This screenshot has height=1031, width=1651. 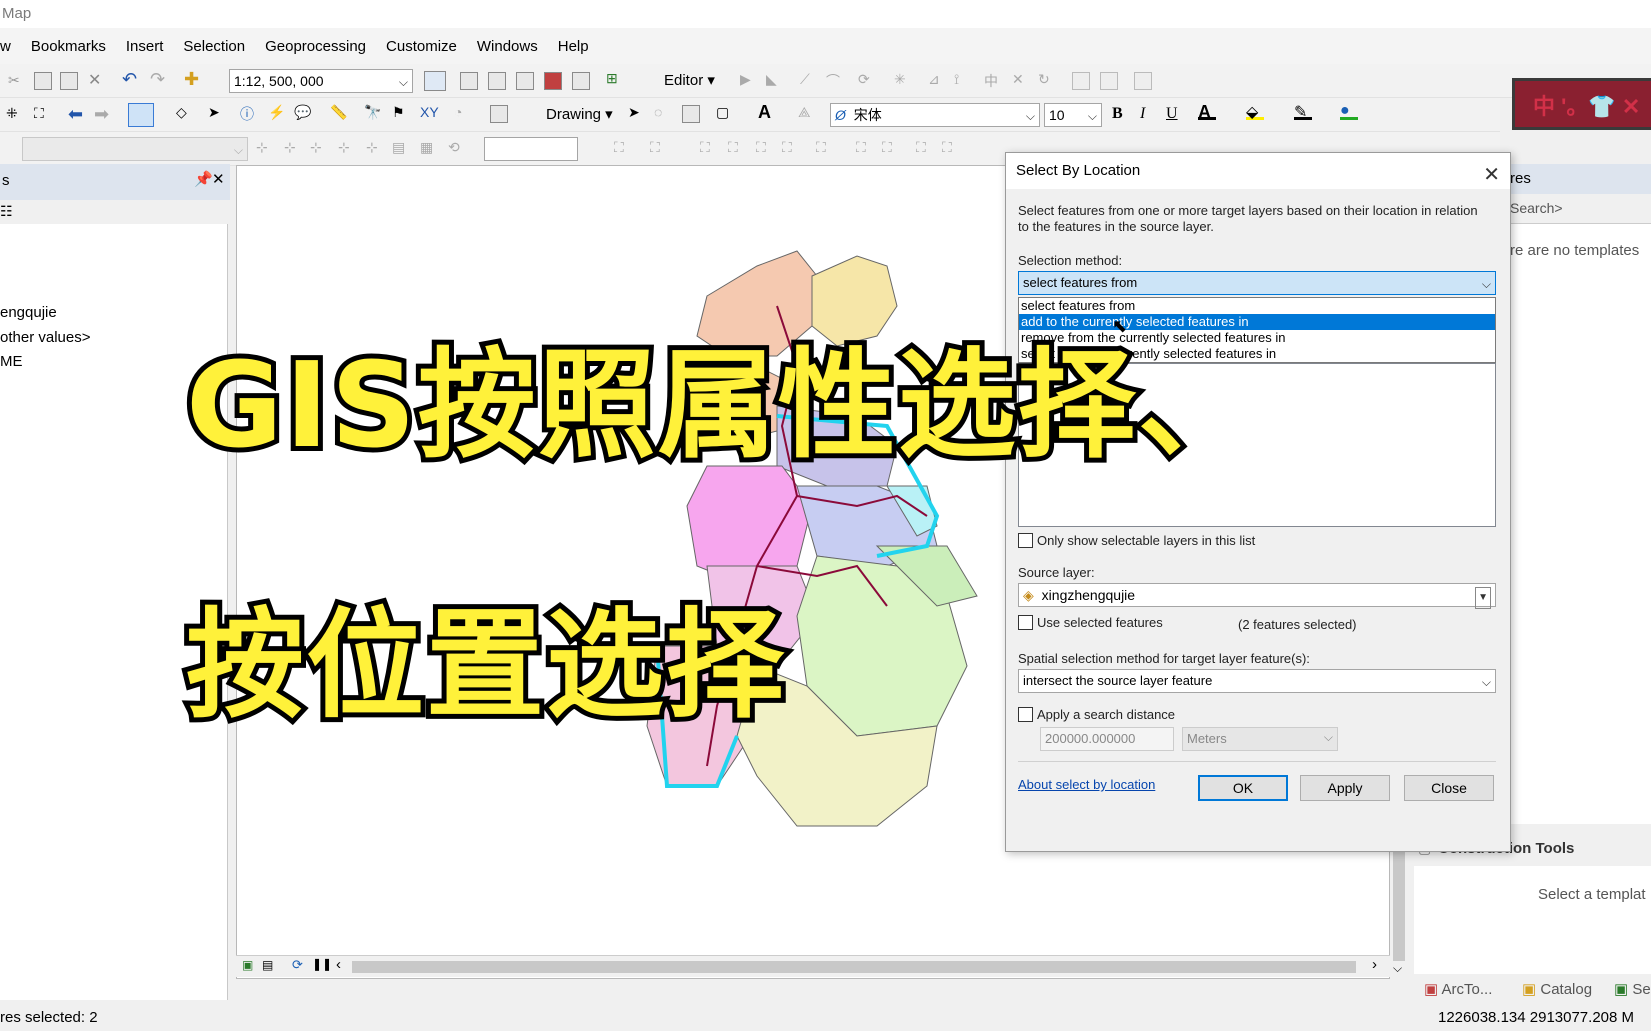 What do you see at coordinates (297, 965) in the screenshot?
I see `refresh-icon: ⟳` at bounding box center [297, 965].